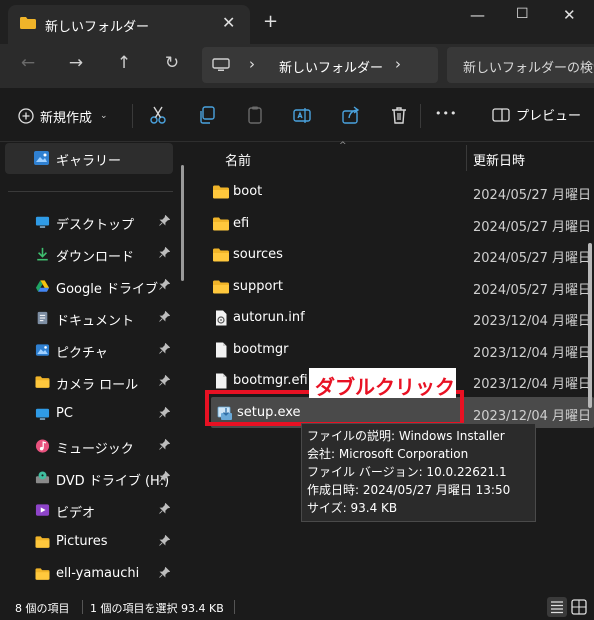 This screenshot has width=594, height=620. What do you see at coordinates (590, 325) in the screenshot?
I see `file-list-scrollbar` at bounding box center [590, 325].